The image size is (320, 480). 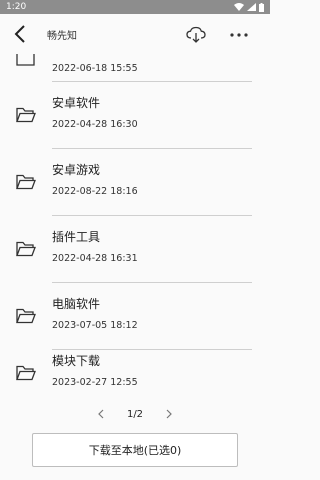 I want to click on status-icons, so click(x=249, y=7).